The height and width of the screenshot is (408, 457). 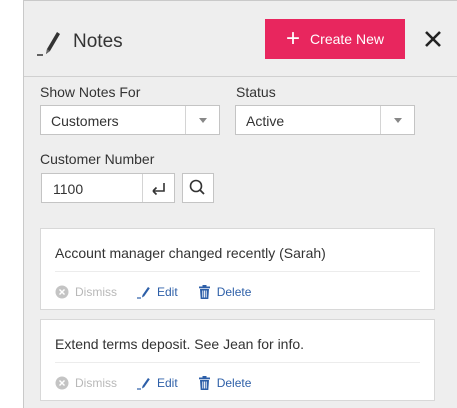 I want to click on note-text: Account manager changed recently (Sarah), so click(x=190, y=253).